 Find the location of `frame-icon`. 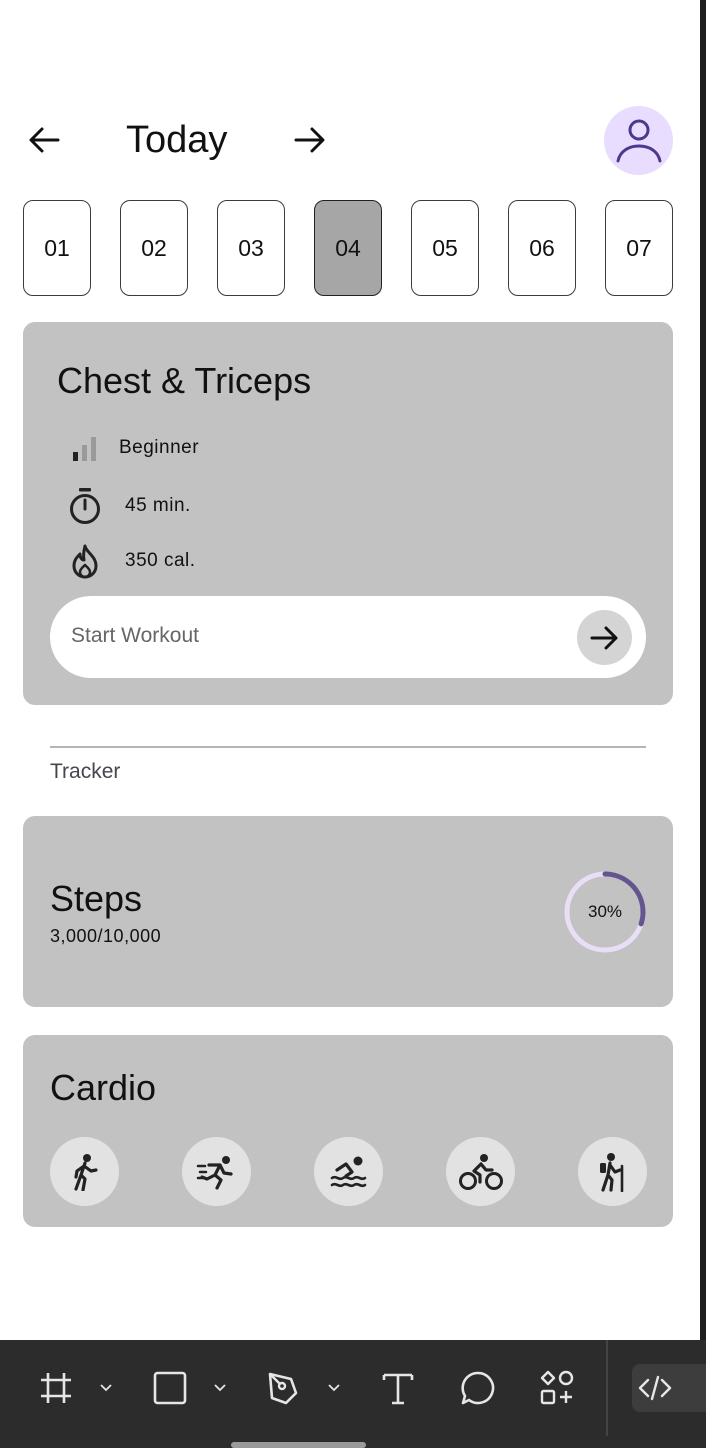

frame-icon is located at coordinates (56, 1388).